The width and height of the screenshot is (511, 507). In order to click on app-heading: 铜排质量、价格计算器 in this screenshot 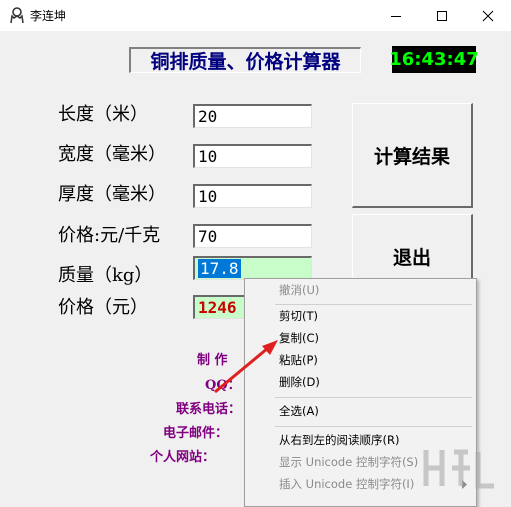, I will do `click(245, 60)`.